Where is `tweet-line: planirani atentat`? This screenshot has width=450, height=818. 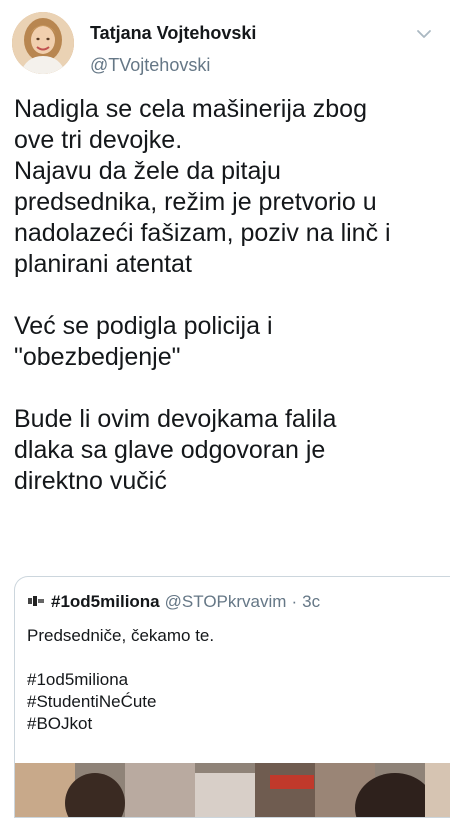 tweet-line: planirani atentat is located at coordinates (103, 264).